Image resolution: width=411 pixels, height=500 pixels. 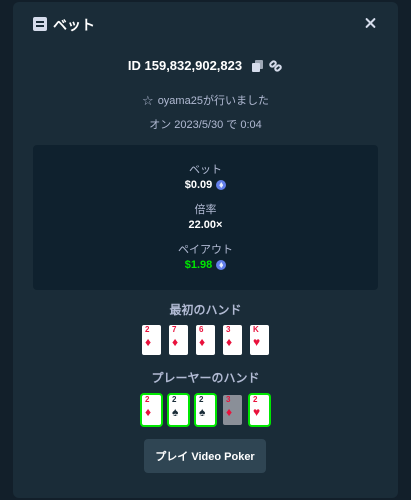 I want to click on link-icon, so click(x=276, y=65).